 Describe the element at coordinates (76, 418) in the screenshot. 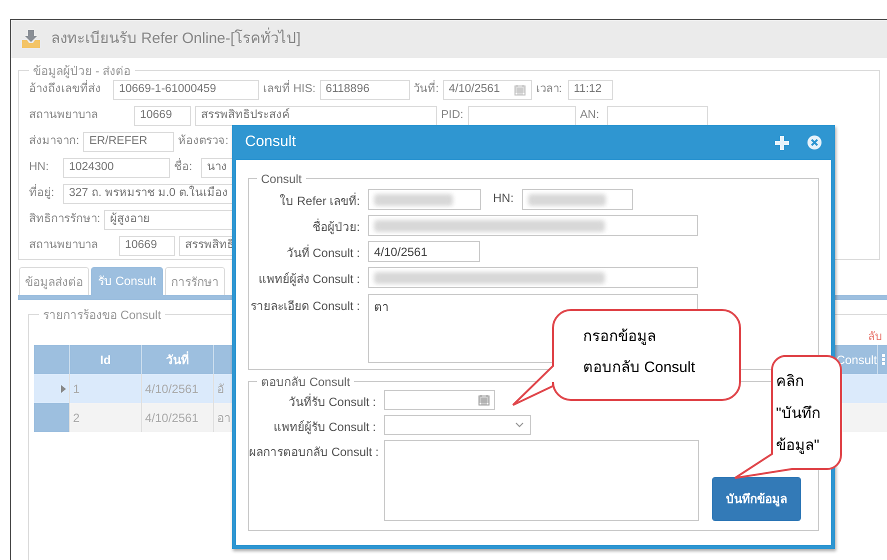

I see `table-cell-text: 2` at that location.